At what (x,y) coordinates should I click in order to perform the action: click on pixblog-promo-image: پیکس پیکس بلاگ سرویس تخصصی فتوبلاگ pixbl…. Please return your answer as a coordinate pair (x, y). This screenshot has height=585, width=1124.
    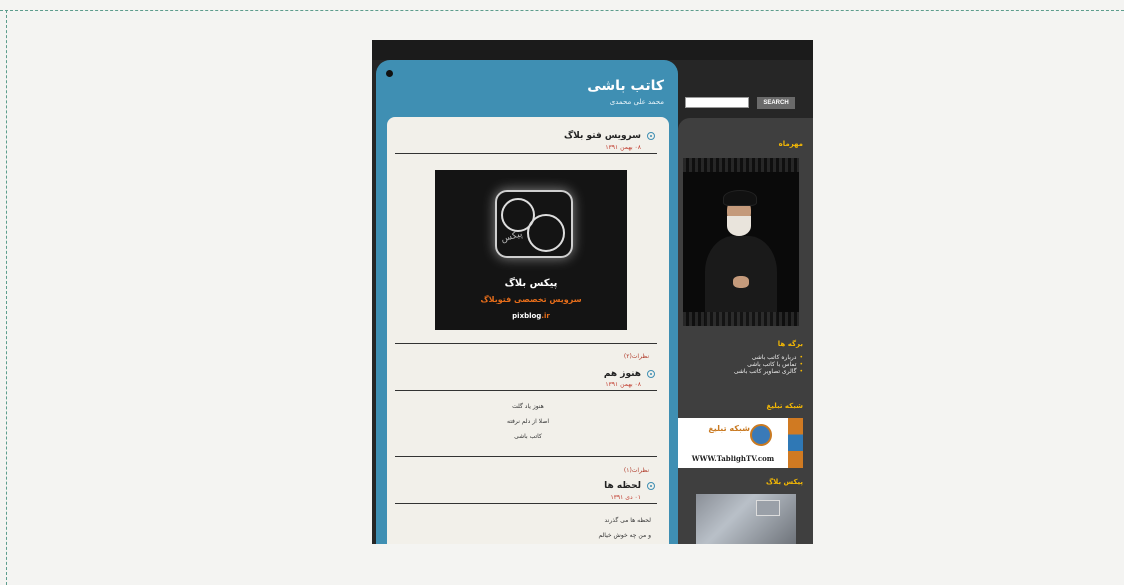
    Looking at the image, I should click on (531, 250).